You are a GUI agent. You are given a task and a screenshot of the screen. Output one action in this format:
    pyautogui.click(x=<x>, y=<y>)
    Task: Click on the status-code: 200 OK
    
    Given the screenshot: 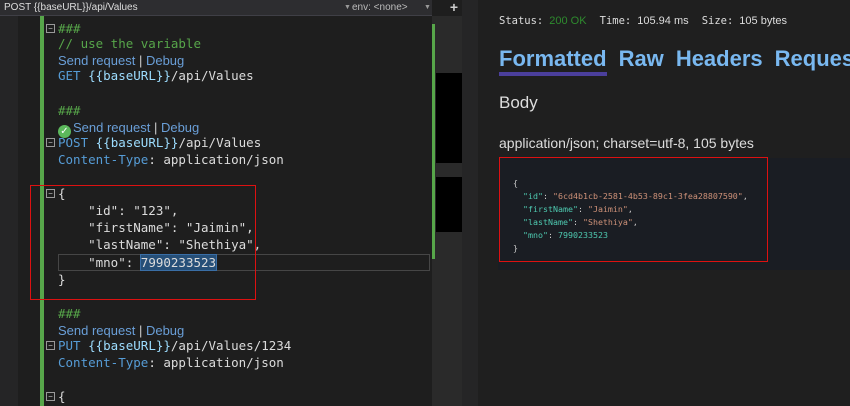 What is the action you would take?
    pyautogui.click(x=568, y=21)
    